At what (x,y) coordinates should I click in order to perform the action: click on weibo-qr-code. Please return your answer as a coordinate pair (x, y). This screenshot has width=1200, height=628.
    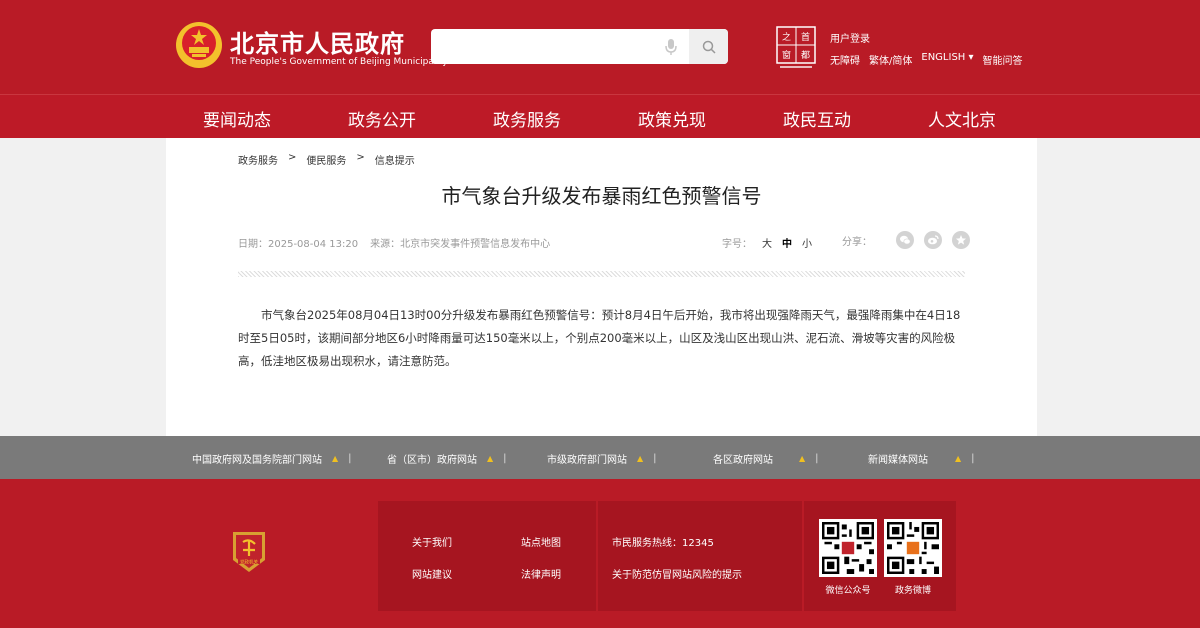
    Looking at the image, I should click on (913, 548).